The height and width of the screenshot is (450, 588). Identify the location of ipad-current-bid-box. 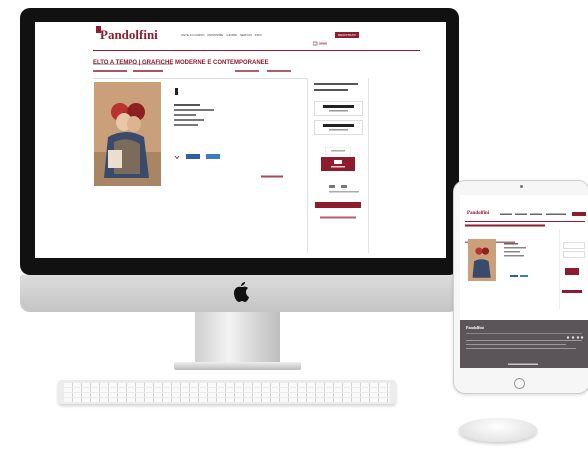
(574, 254).